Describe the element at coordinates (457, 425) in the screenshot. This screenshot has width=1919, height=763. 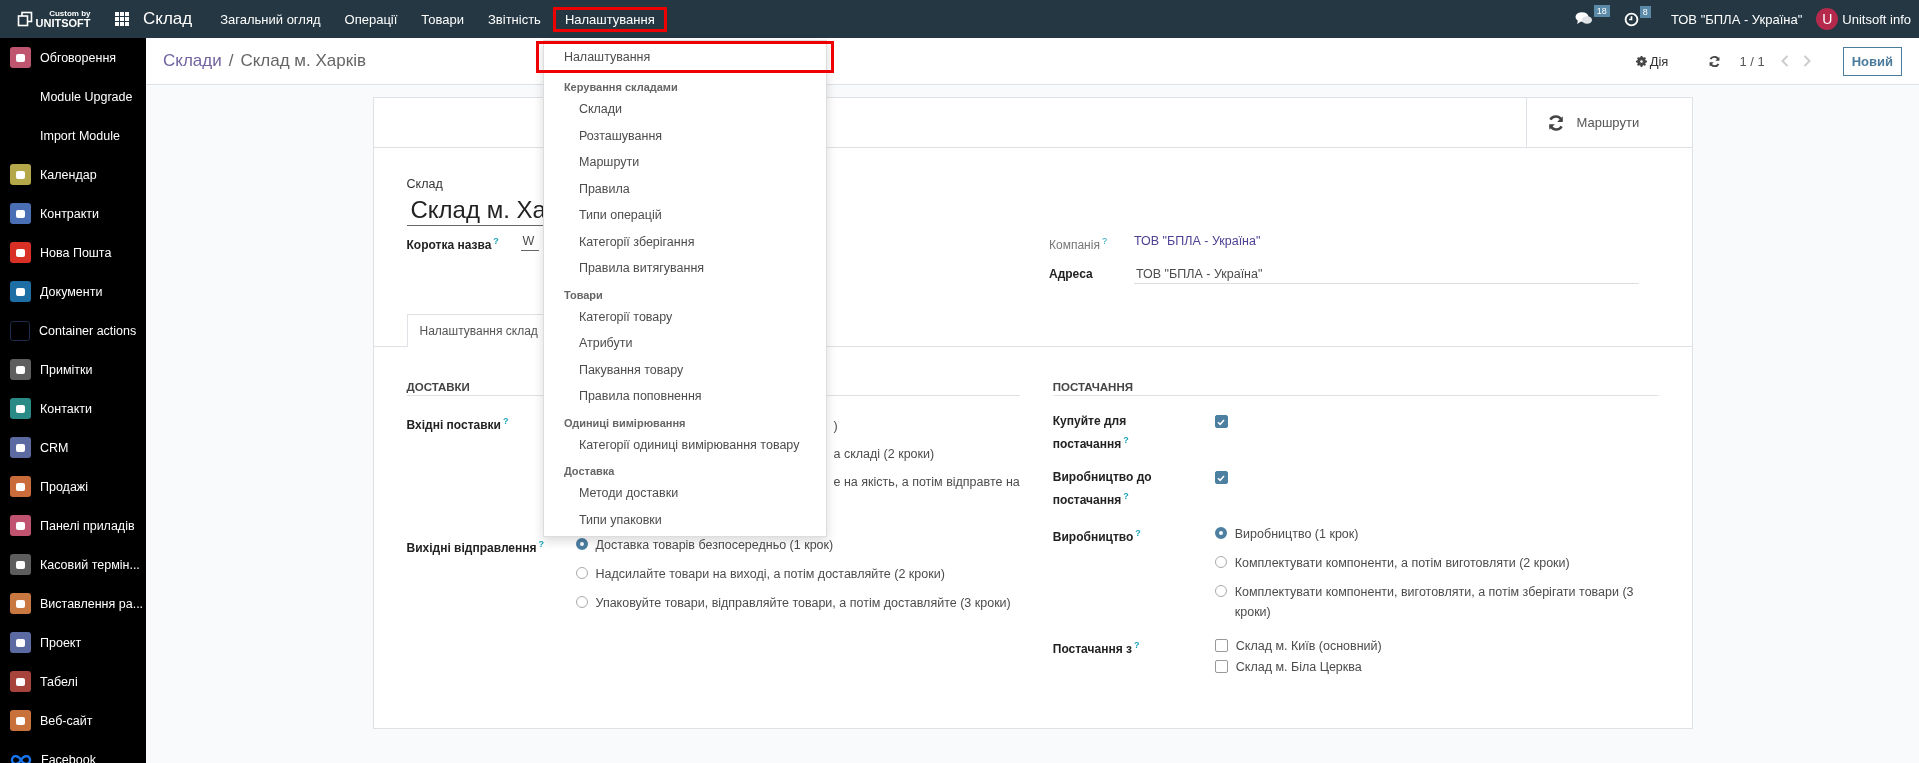
I see `field-label: Вхідні поставки $^{?}$` at that location.